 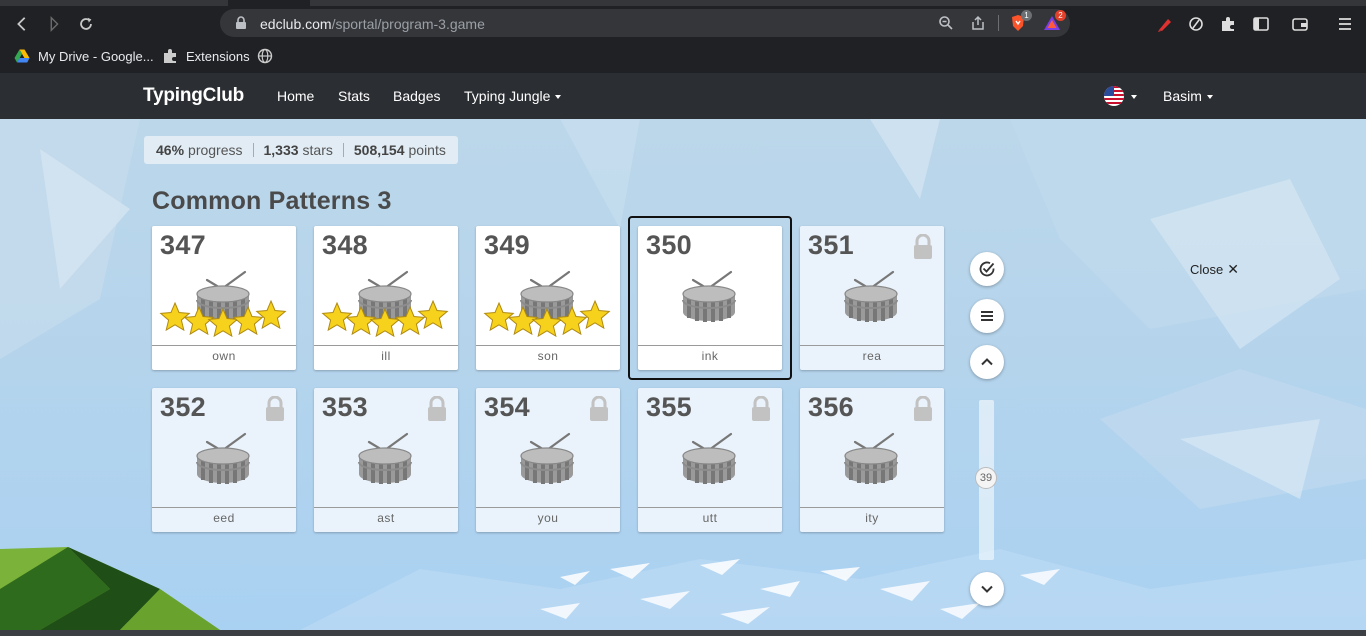 I want to click on lesson-word: son, so click(x=548, y=356).